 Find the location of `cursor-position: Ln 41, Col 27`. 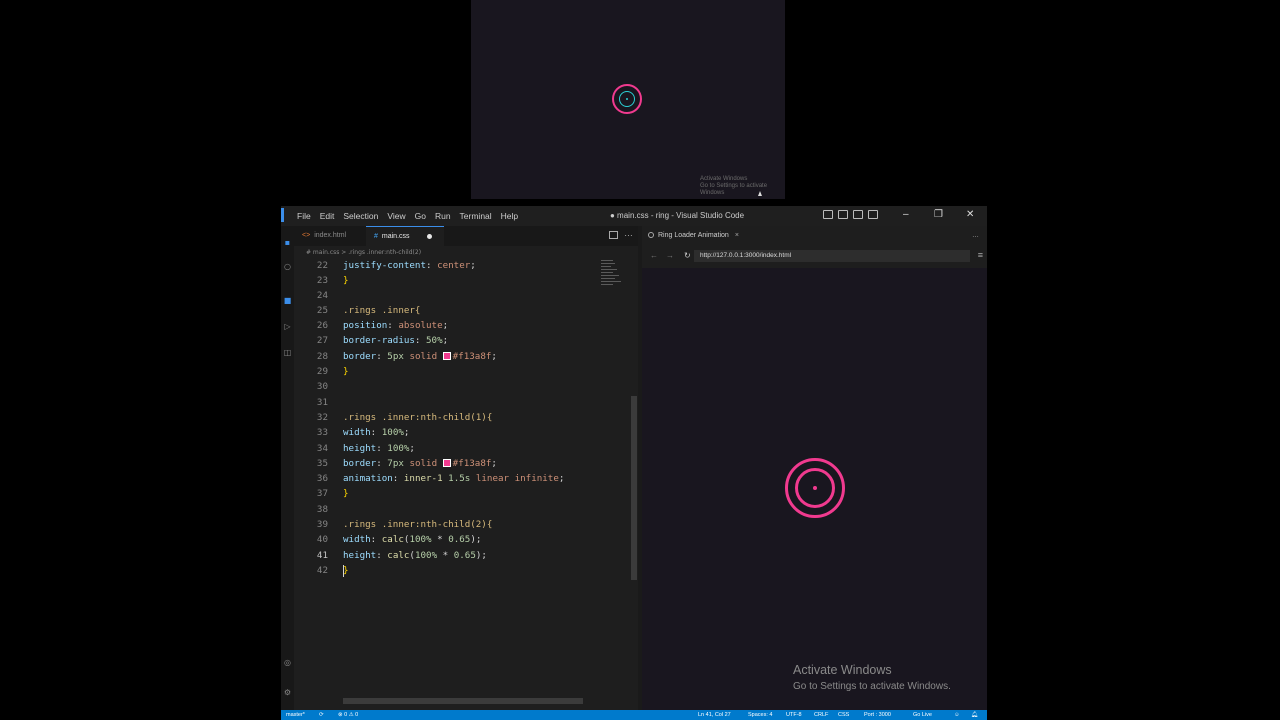

cursor-position: Ln 41, Col 27 is located at coordinates (714, 715).